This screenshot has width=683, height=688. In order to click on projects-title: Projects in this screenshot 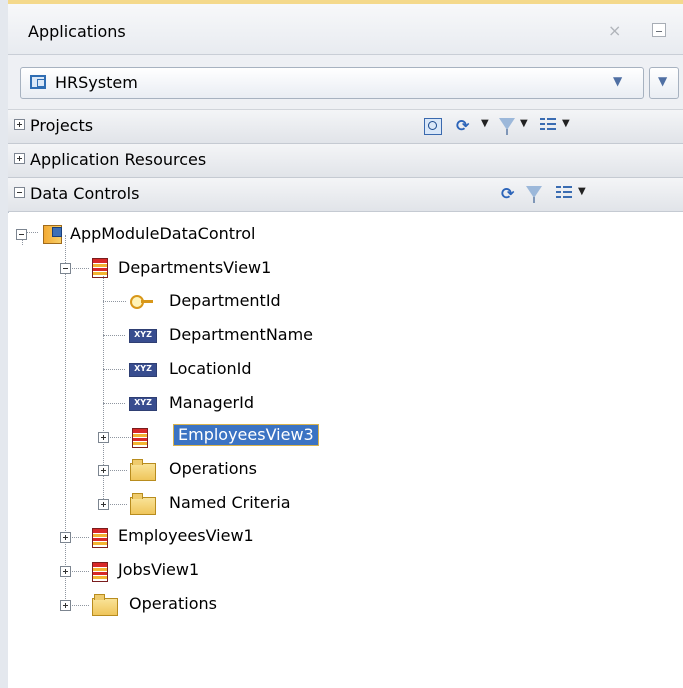, I will do `click(62, 125)`.